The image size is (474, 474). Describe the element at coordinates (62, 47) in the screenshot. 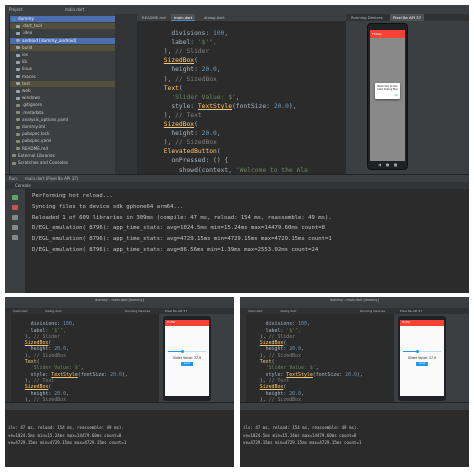

I see `tree-item: build` at that location.